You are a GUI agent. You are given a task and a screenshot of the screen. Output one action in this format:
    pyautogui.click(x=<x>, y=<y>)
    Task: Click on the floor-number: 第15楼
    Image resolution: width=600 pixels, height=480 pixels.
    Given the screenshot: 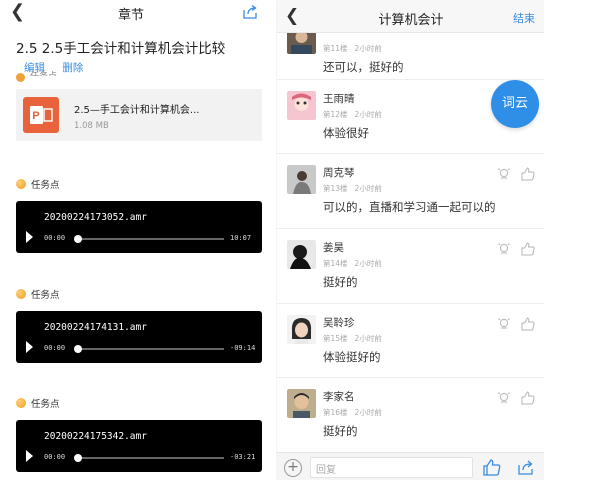 What is the action you would take?
    pyautogui.click(x=335, y=338)
    